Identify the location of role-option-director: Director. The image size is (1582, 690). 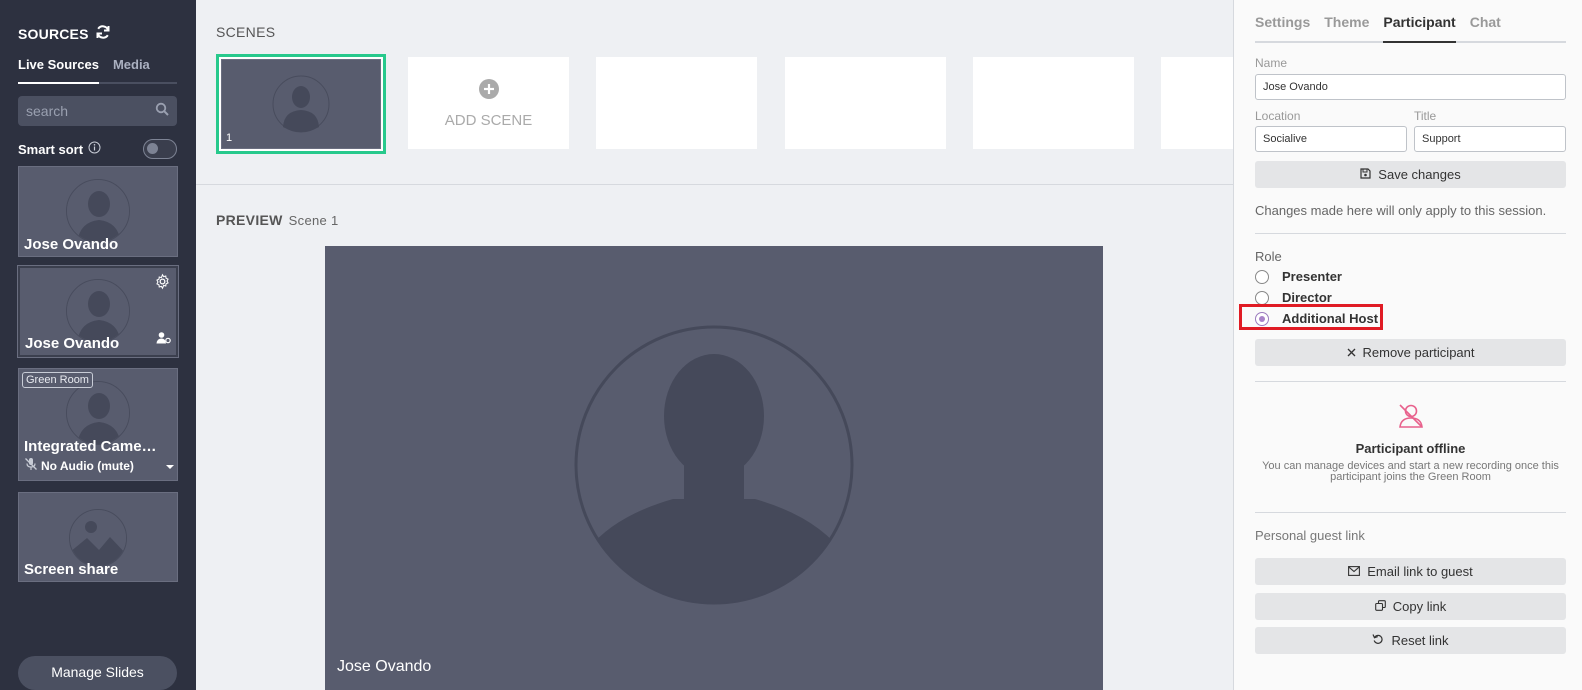
(1293, 297).